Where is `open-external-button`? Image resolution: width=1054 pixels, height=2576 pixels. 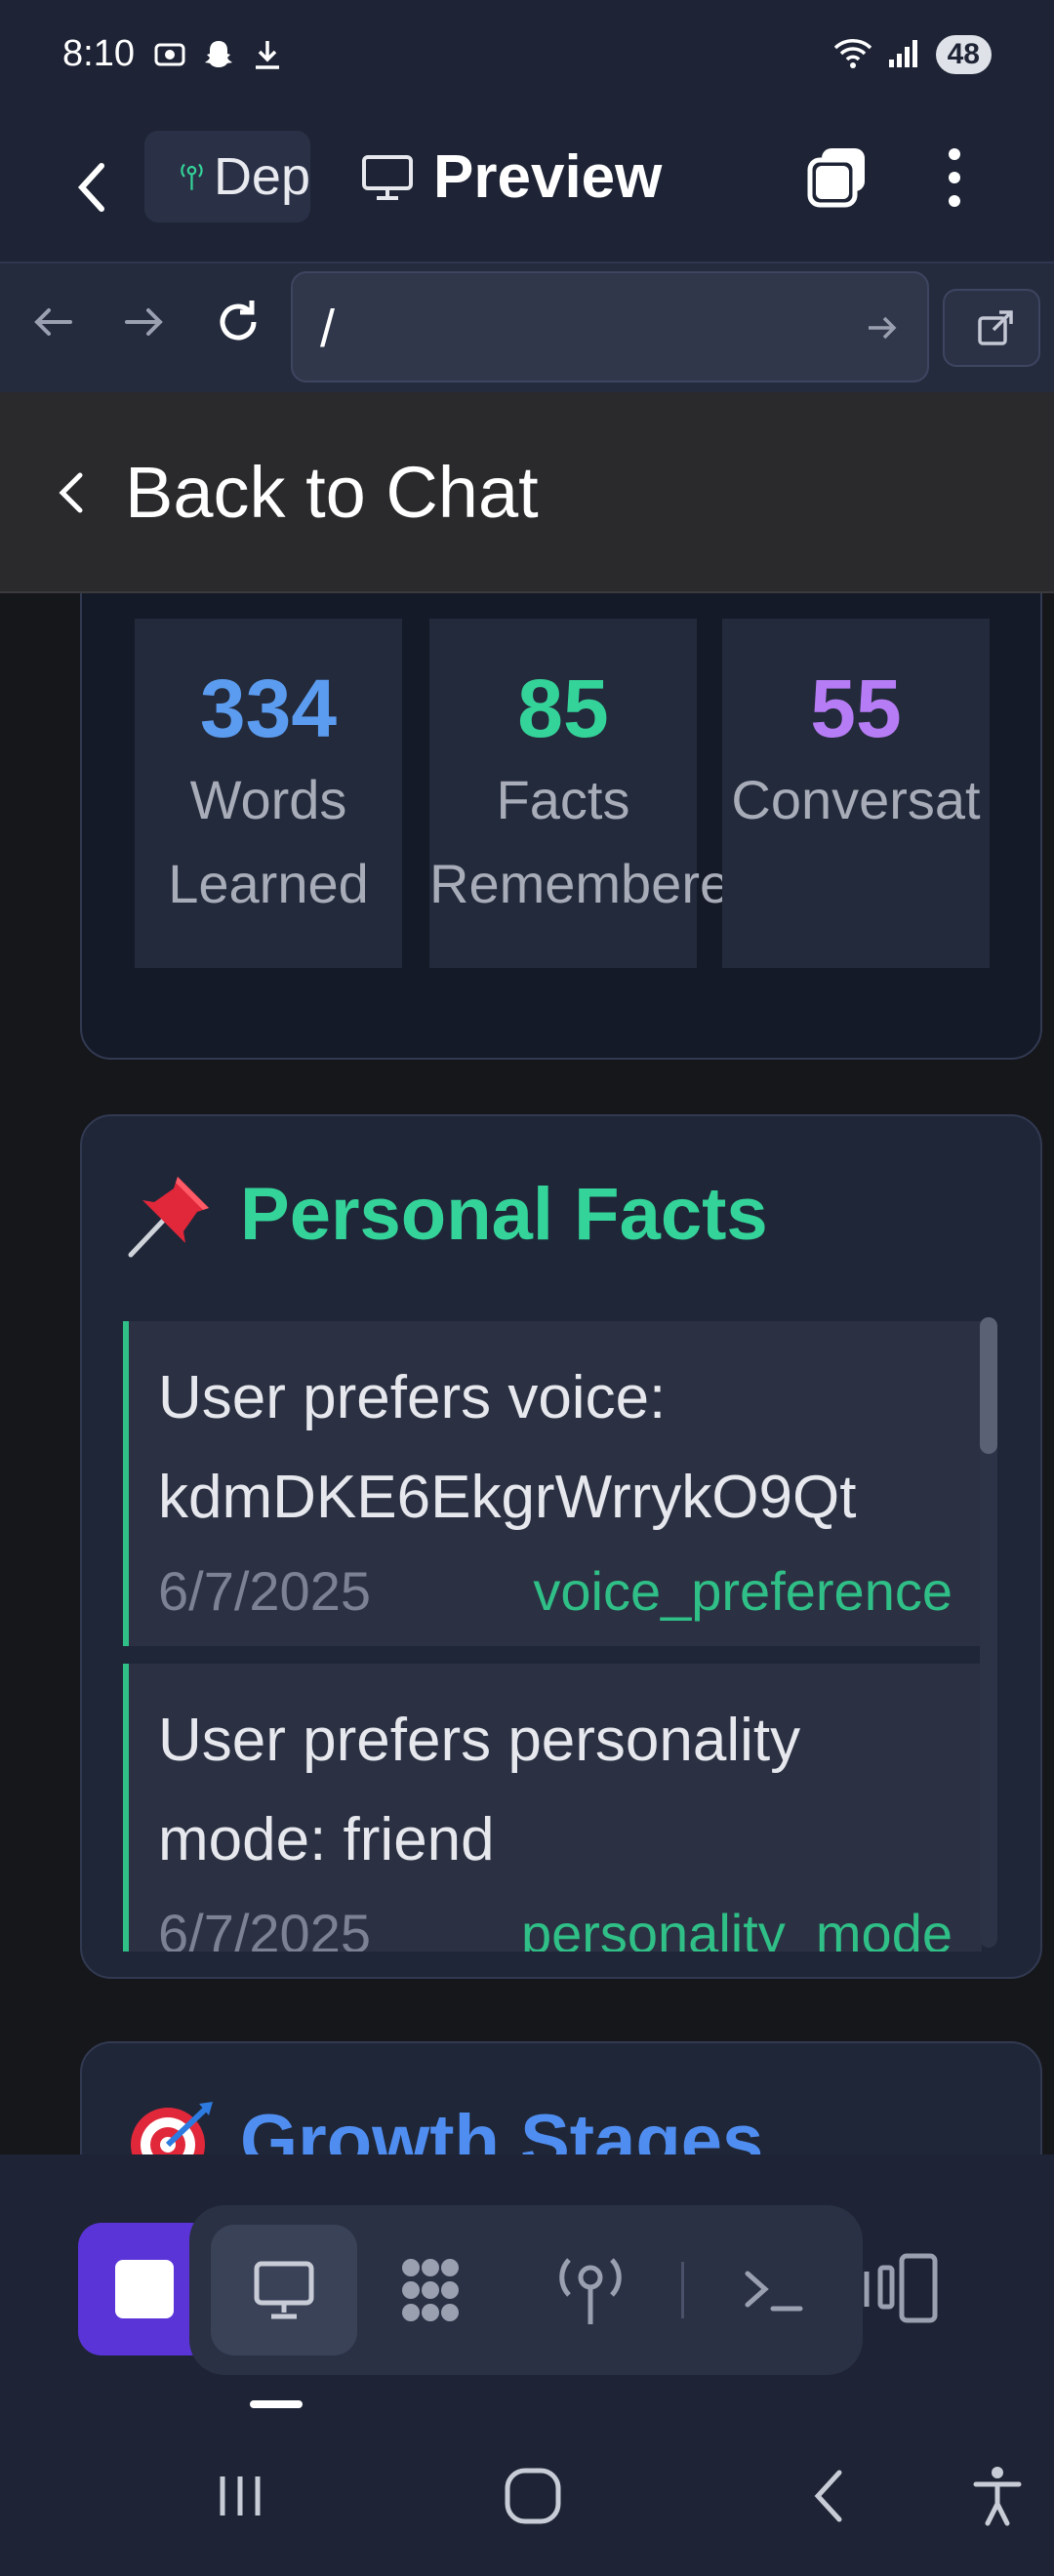
open-external-button is located at coordinates (992, 328).